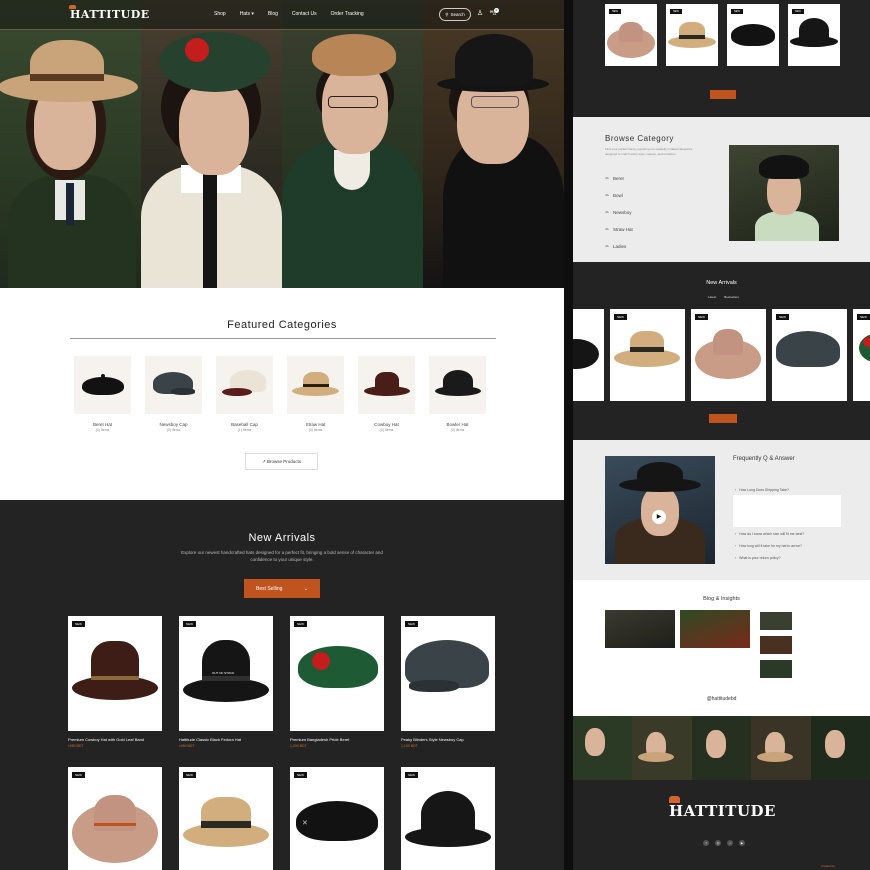 The height and width of the screenshot is (870, 870). Describe the element at coordinates (223, 673) in the screenshot. I see `out-of-stock-label: OUT OF STOCK` at that location.